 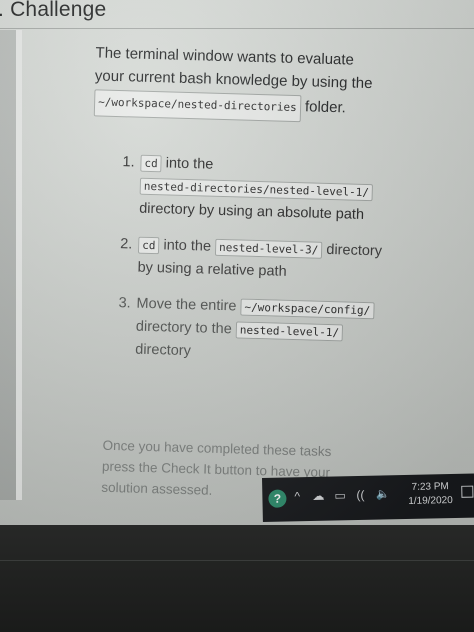 I want to click on cloud-icon: ☁, so click(x=318, y=496).